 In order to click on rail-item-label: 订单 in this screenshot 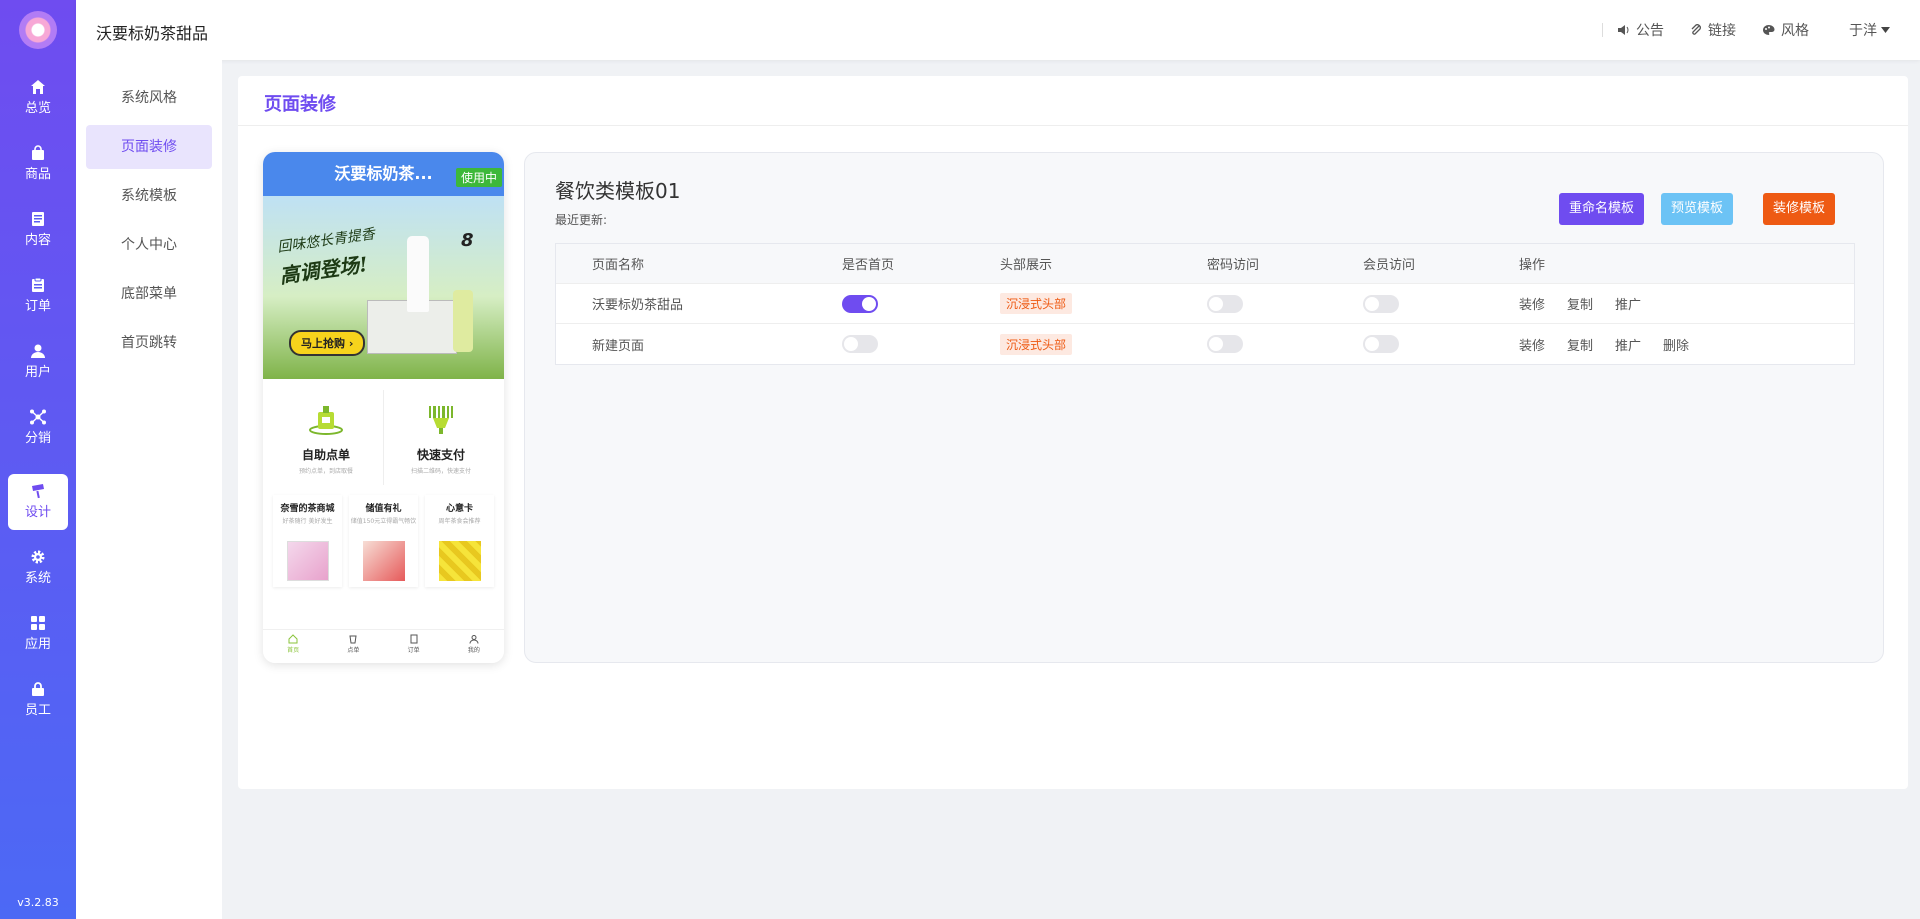, I will do `click(37, 306)`.